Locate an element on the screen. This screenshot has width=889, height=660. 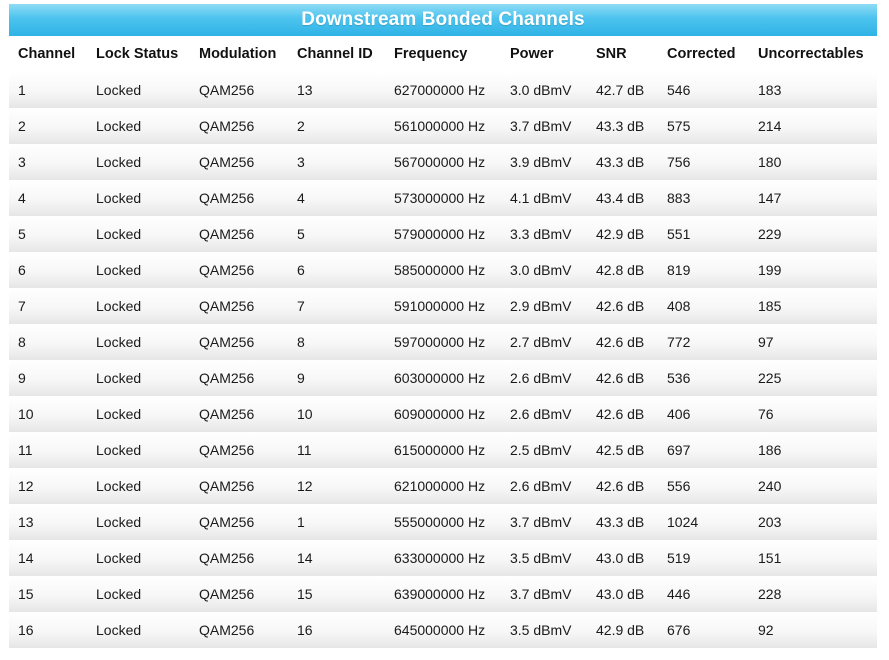
cell-uncorrectables: 92 is located at coordinates (813, 630).